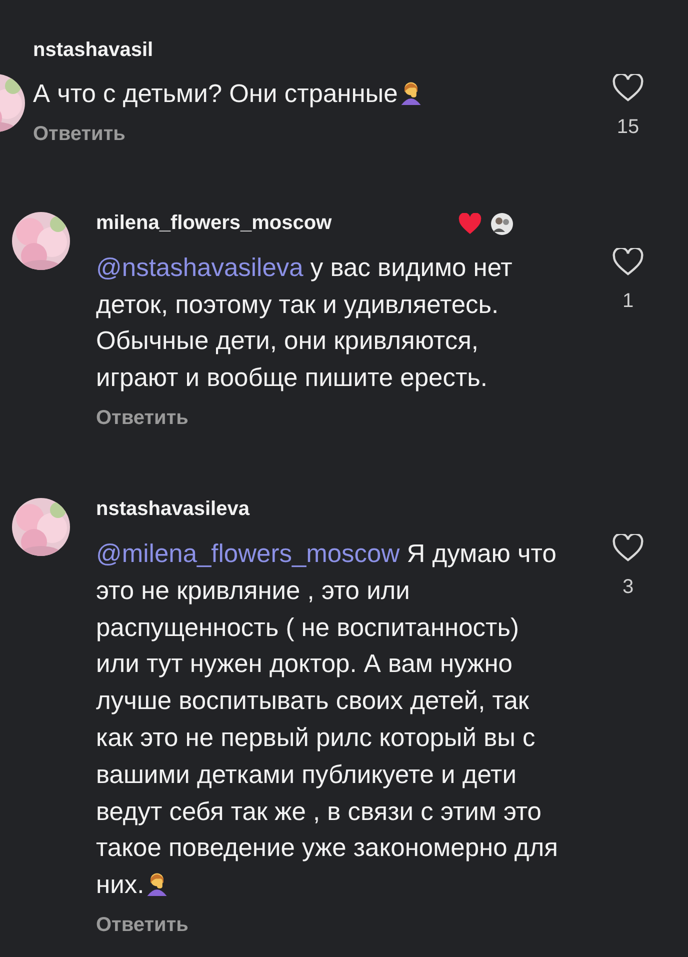 The image size is (688, 957). Describe the element at coordinates (305, 323) in the screenshot. I see `comment-text: @nstashavasileva у вас видимо нет деток, поэтому так и удивляетесь. Обычные дети, они кривляются, играют и вообще пишите ересть.` at that location.